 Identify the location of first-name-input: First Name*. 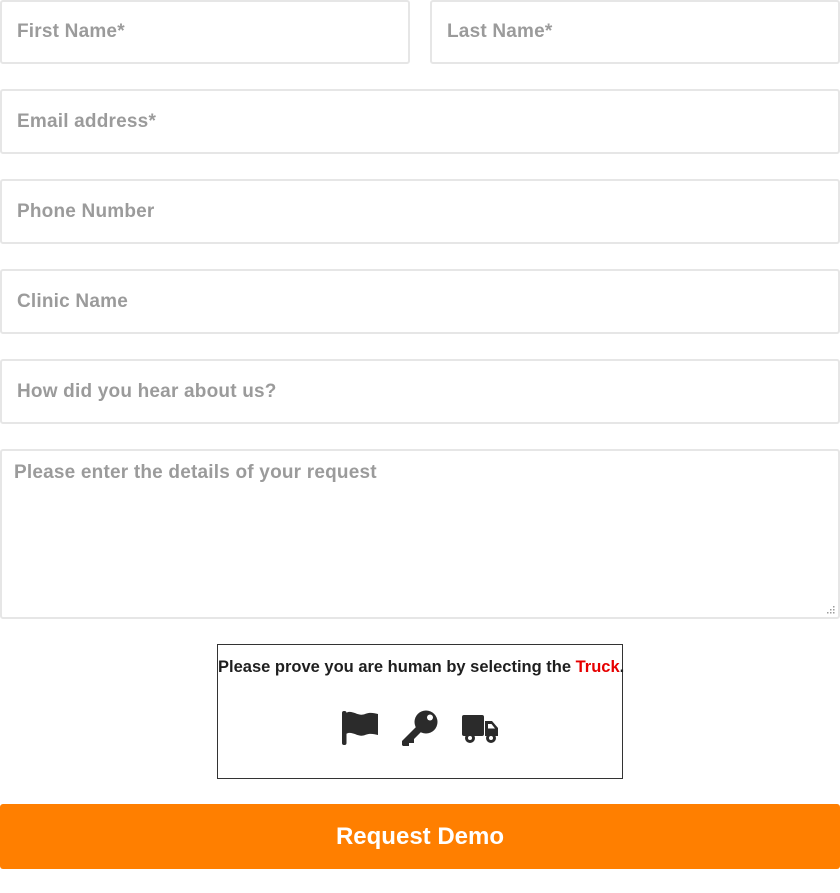
(205, 32).